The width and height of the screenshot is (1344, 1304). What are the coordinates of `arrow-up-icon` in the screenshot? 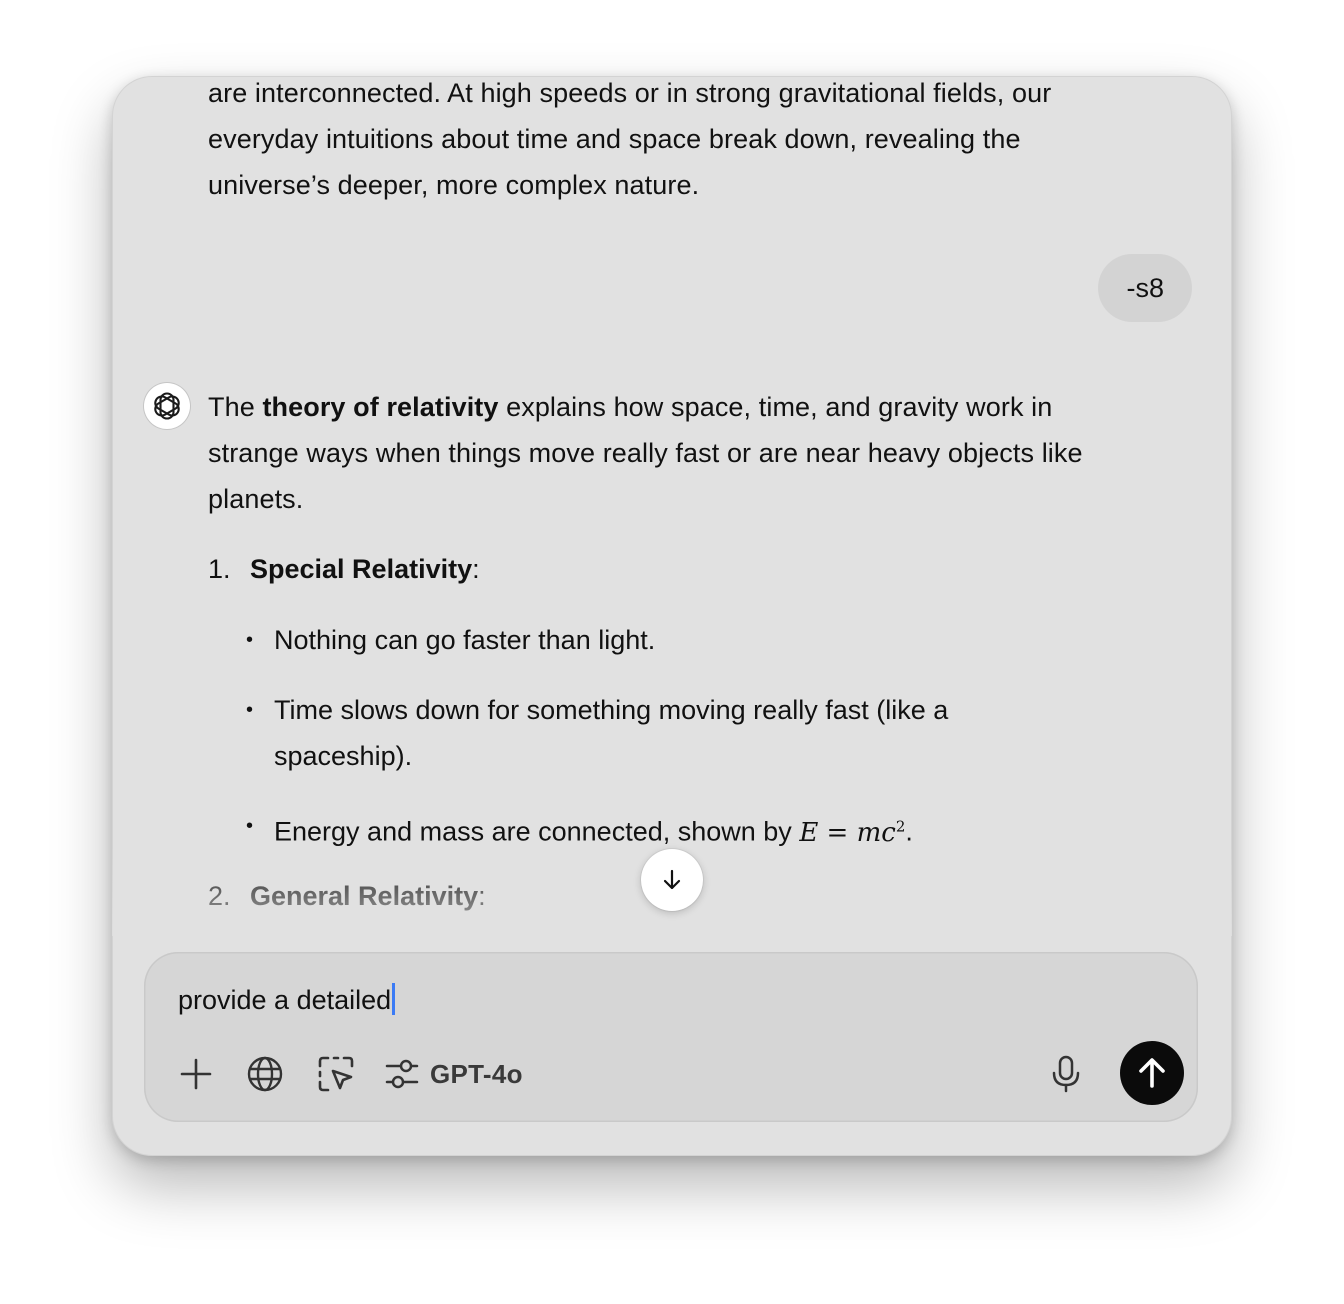 It's located at (1152, 1073).